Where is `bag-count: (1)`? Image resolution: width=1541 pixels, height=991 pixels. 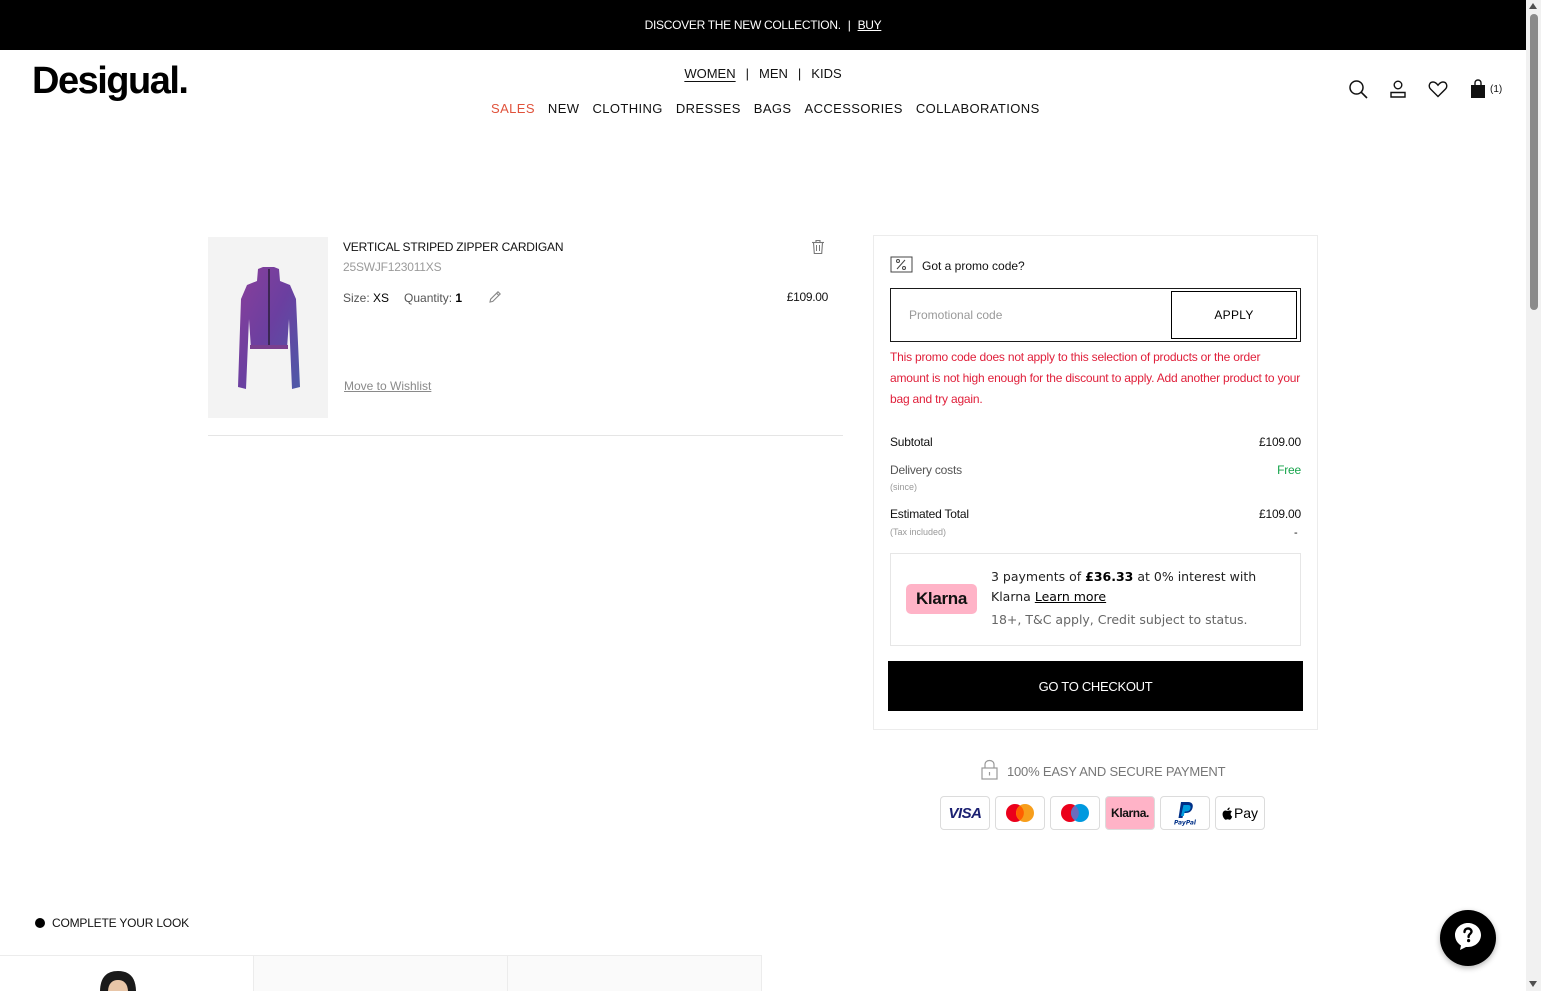 bag-count: (1) is located at coordinates (1496, 89).